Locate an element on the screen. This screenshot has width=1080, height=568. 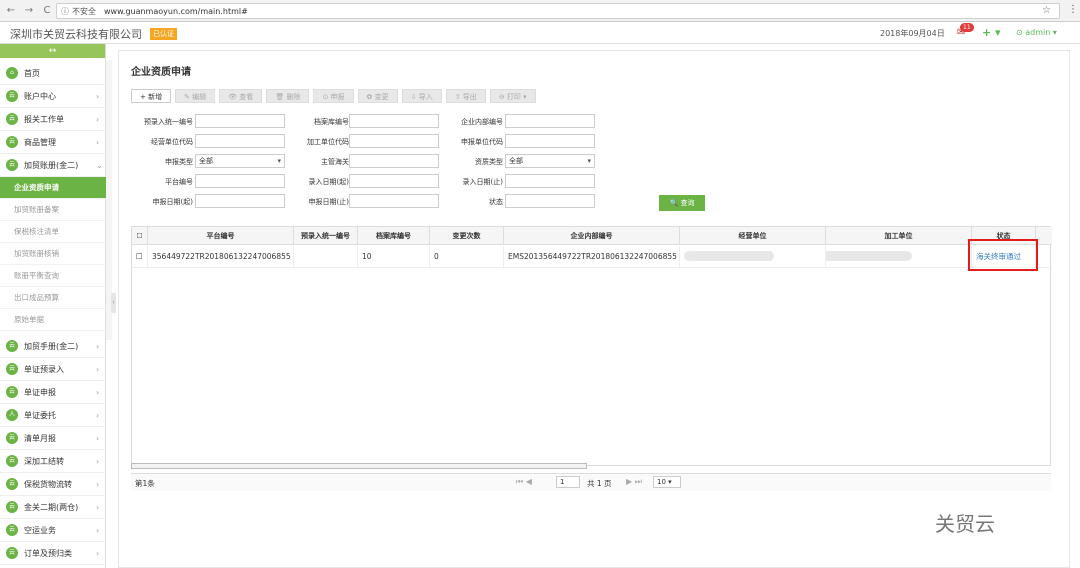
first-prev-page-icon: ⏮ ◀ is located at coordinates (524, 482).